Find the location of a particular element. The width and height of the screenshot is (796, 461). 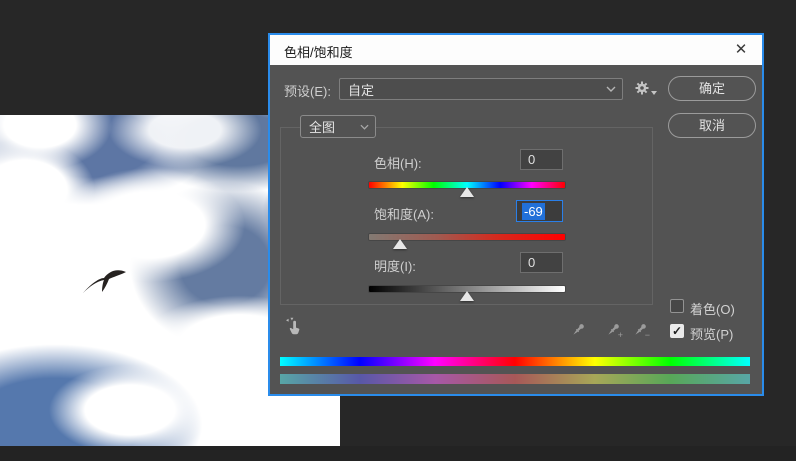

targeted-adjustment-tool-button is located at coordinates (294, 329).